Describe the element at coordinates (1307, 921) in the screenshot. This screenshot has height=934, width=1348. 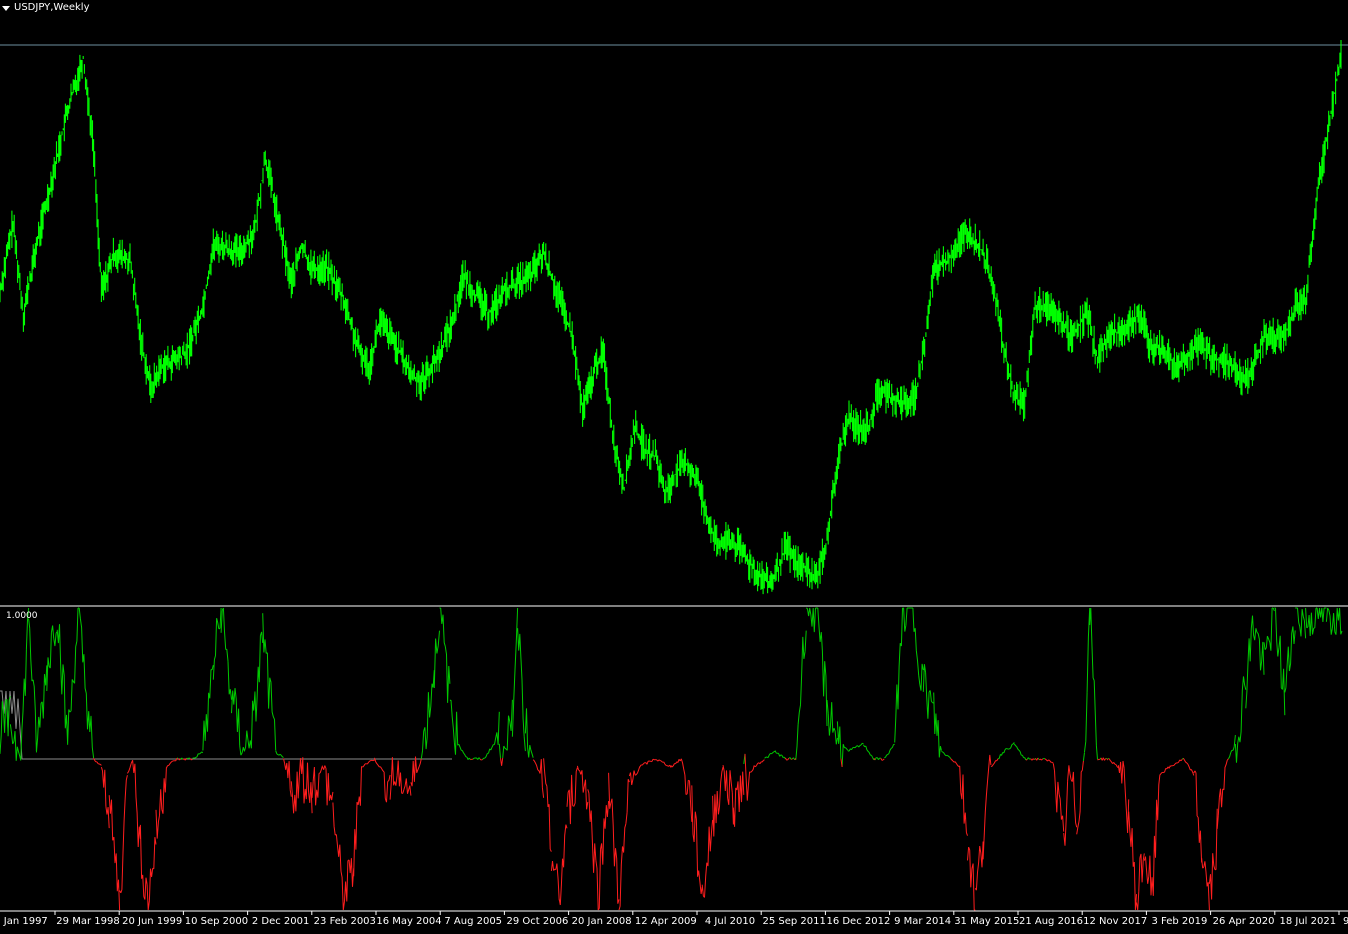
I see `time-axis-label: 18 Jul 2021` at that location.